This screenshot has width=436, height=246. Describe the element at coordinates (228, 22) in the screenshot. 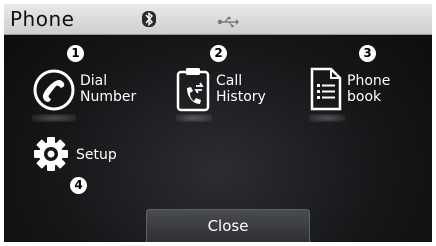

I see `usb-icon` at that location.